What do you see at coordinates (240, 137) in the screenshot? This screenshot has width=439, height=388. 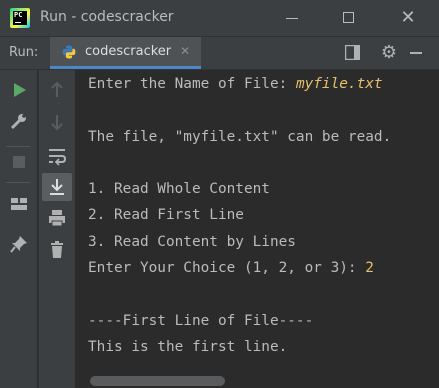 I see `console-line-readable: The file, "myfile.txt" can be read.` at bounding box center [240, 137].